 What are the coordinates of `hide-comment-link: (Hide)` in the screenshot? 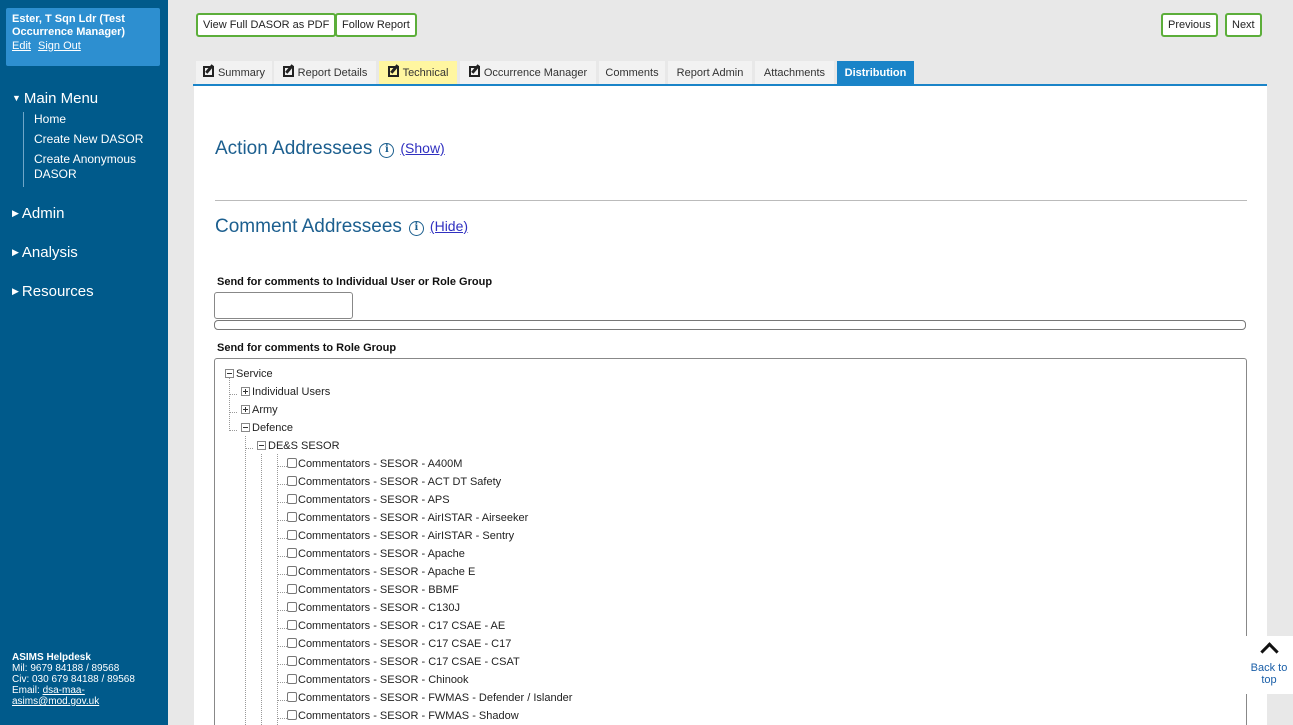 It's located at (449, 226).